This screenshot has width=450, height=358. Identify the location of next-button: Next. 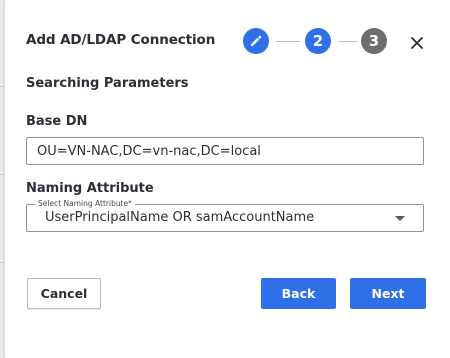
(388, 293).